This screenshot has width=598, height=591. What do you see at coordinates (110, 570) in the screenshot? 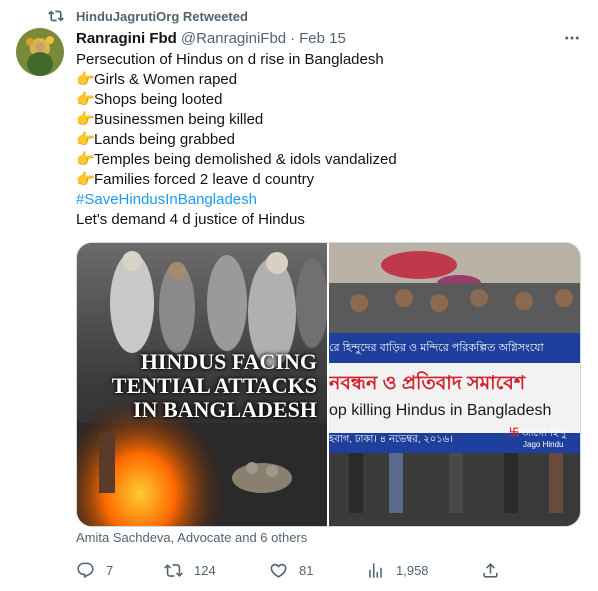
I see `reply-count: 7` at bounding box center [110, 570].